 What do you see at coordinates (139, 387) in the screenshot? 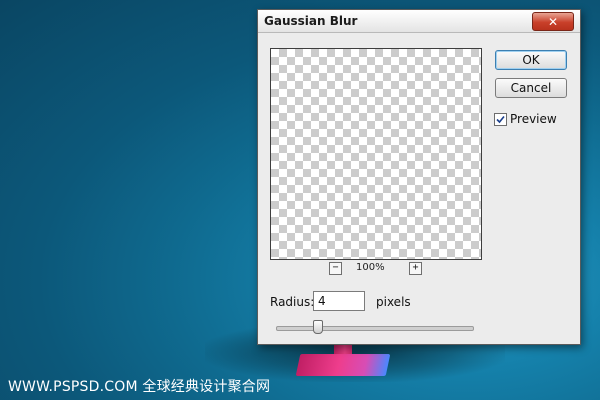
I see `watermark-text: WWW.PSPSD.COM 全球经典设计聚合网` at bounding box center [139, 387].